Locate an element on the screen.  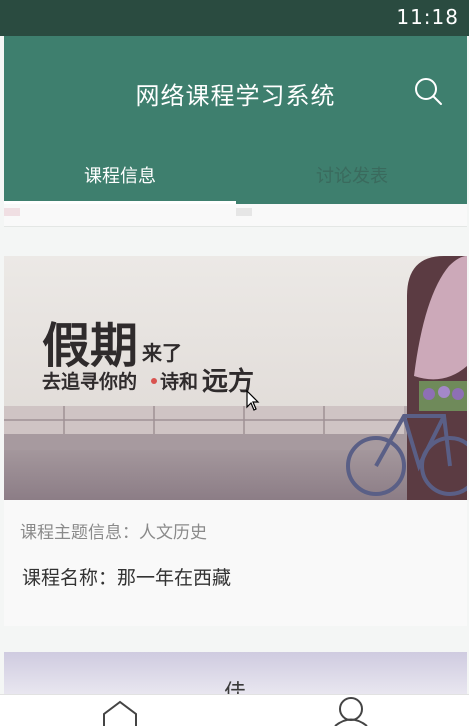
course-banner-image: 佳 is located at coordinates (235, 676).